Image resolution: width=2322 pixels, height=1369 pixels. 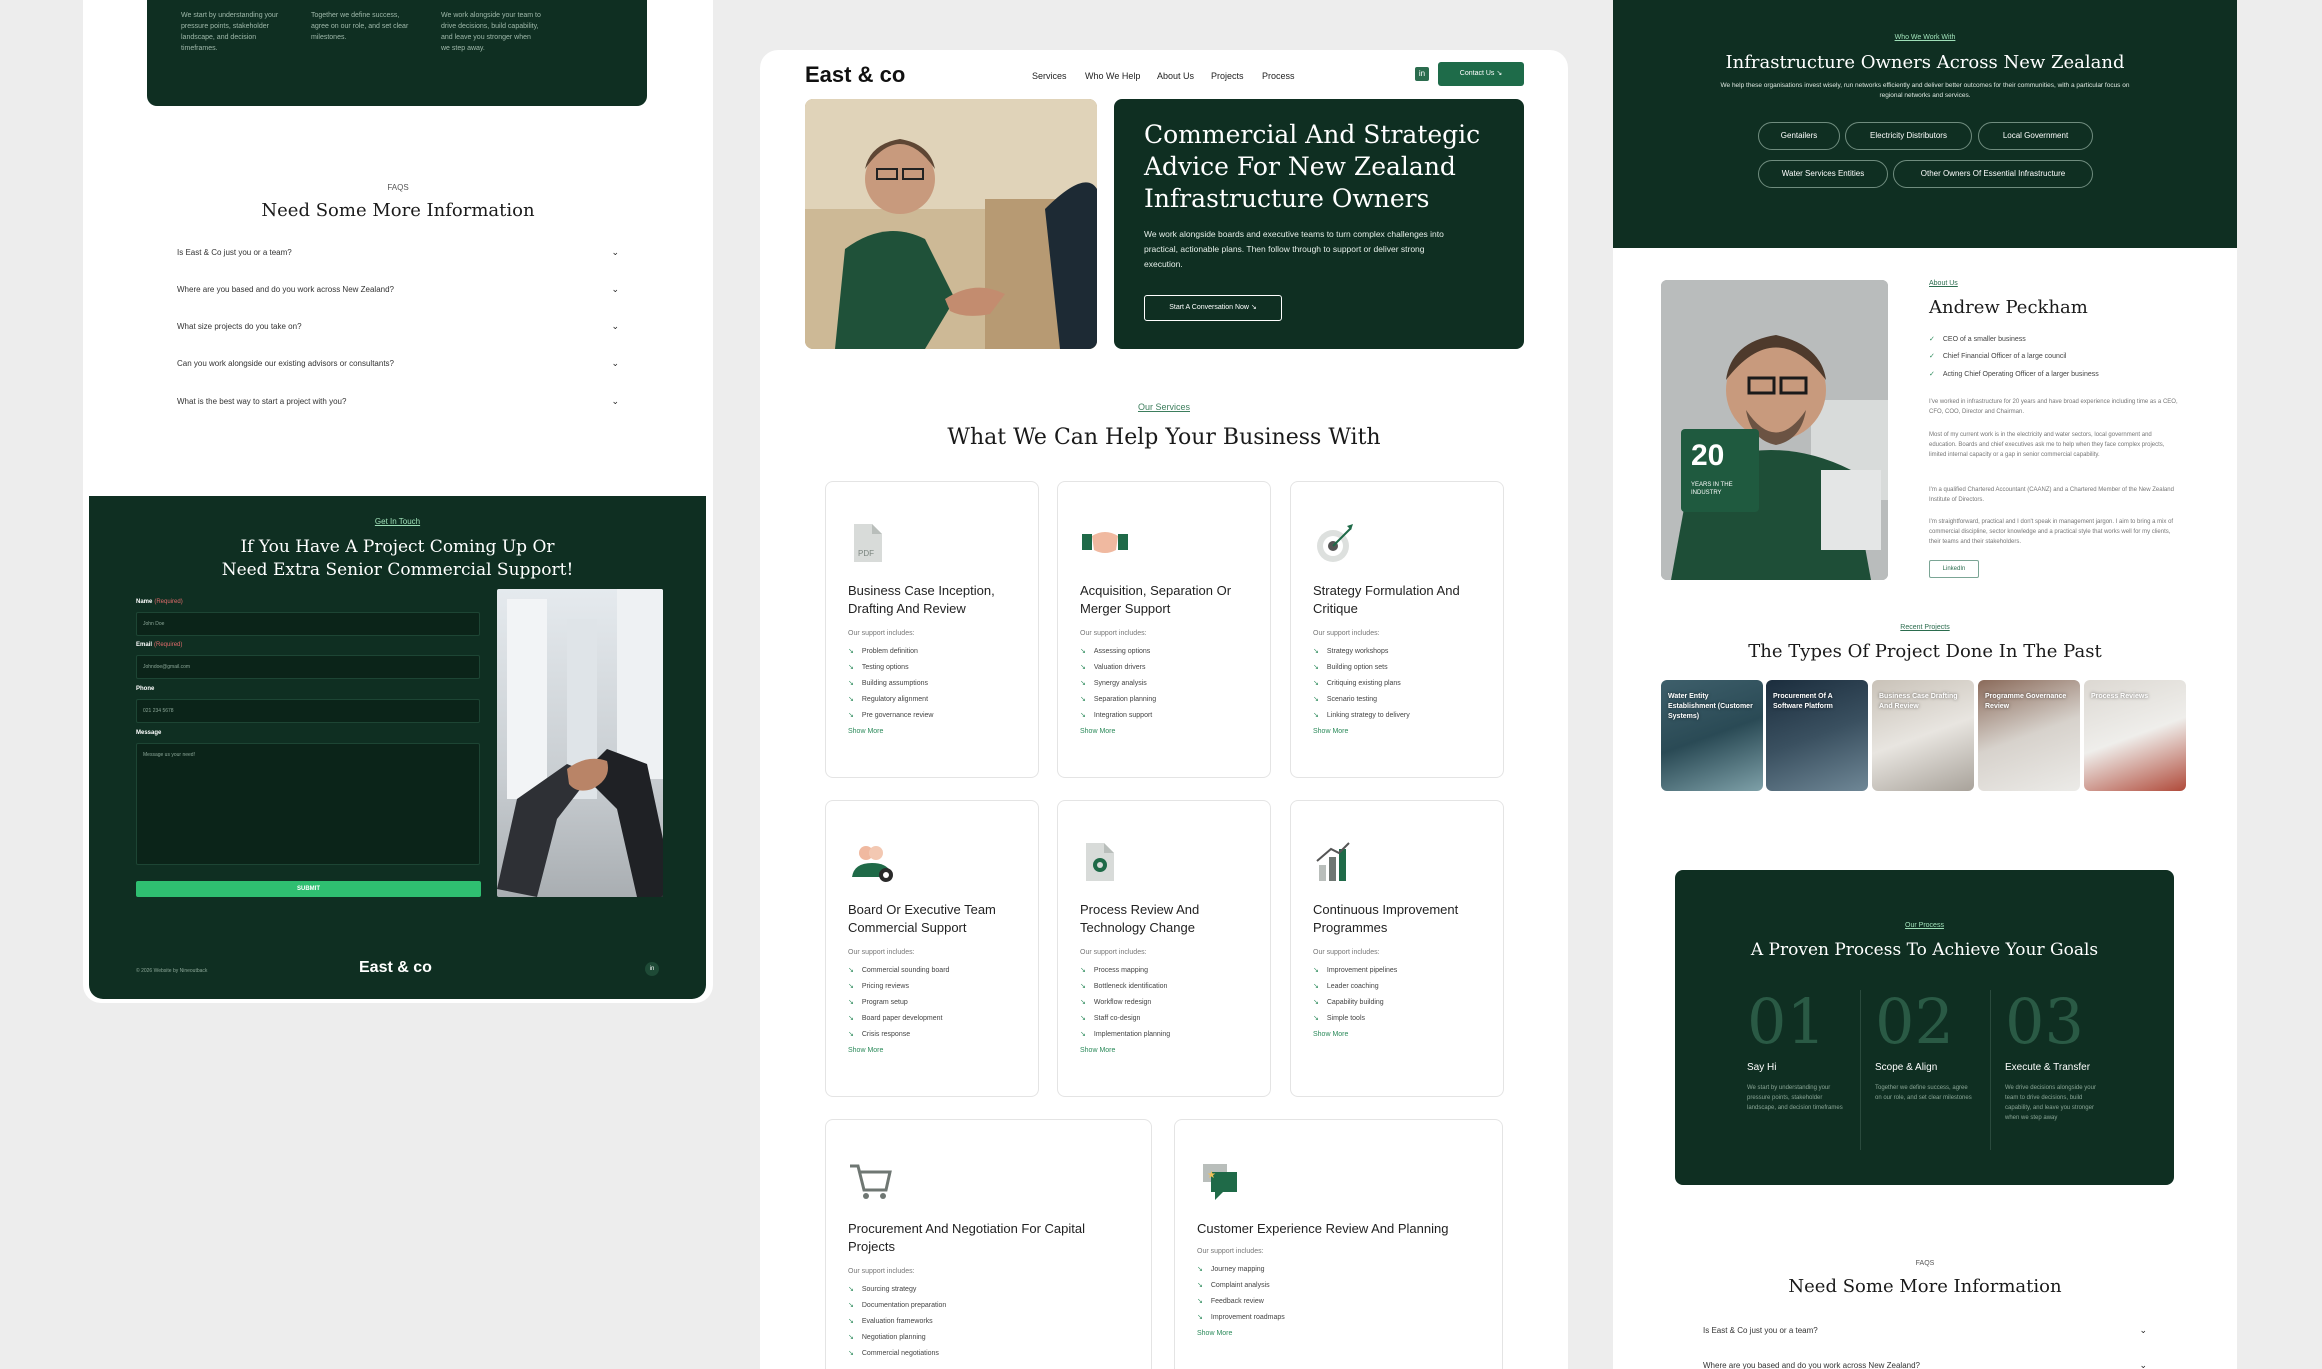 What do you see at coordinates (1943, 283) in the screenshot?
I see `about-kicker: About Us` at bounding box center [1943, 283].